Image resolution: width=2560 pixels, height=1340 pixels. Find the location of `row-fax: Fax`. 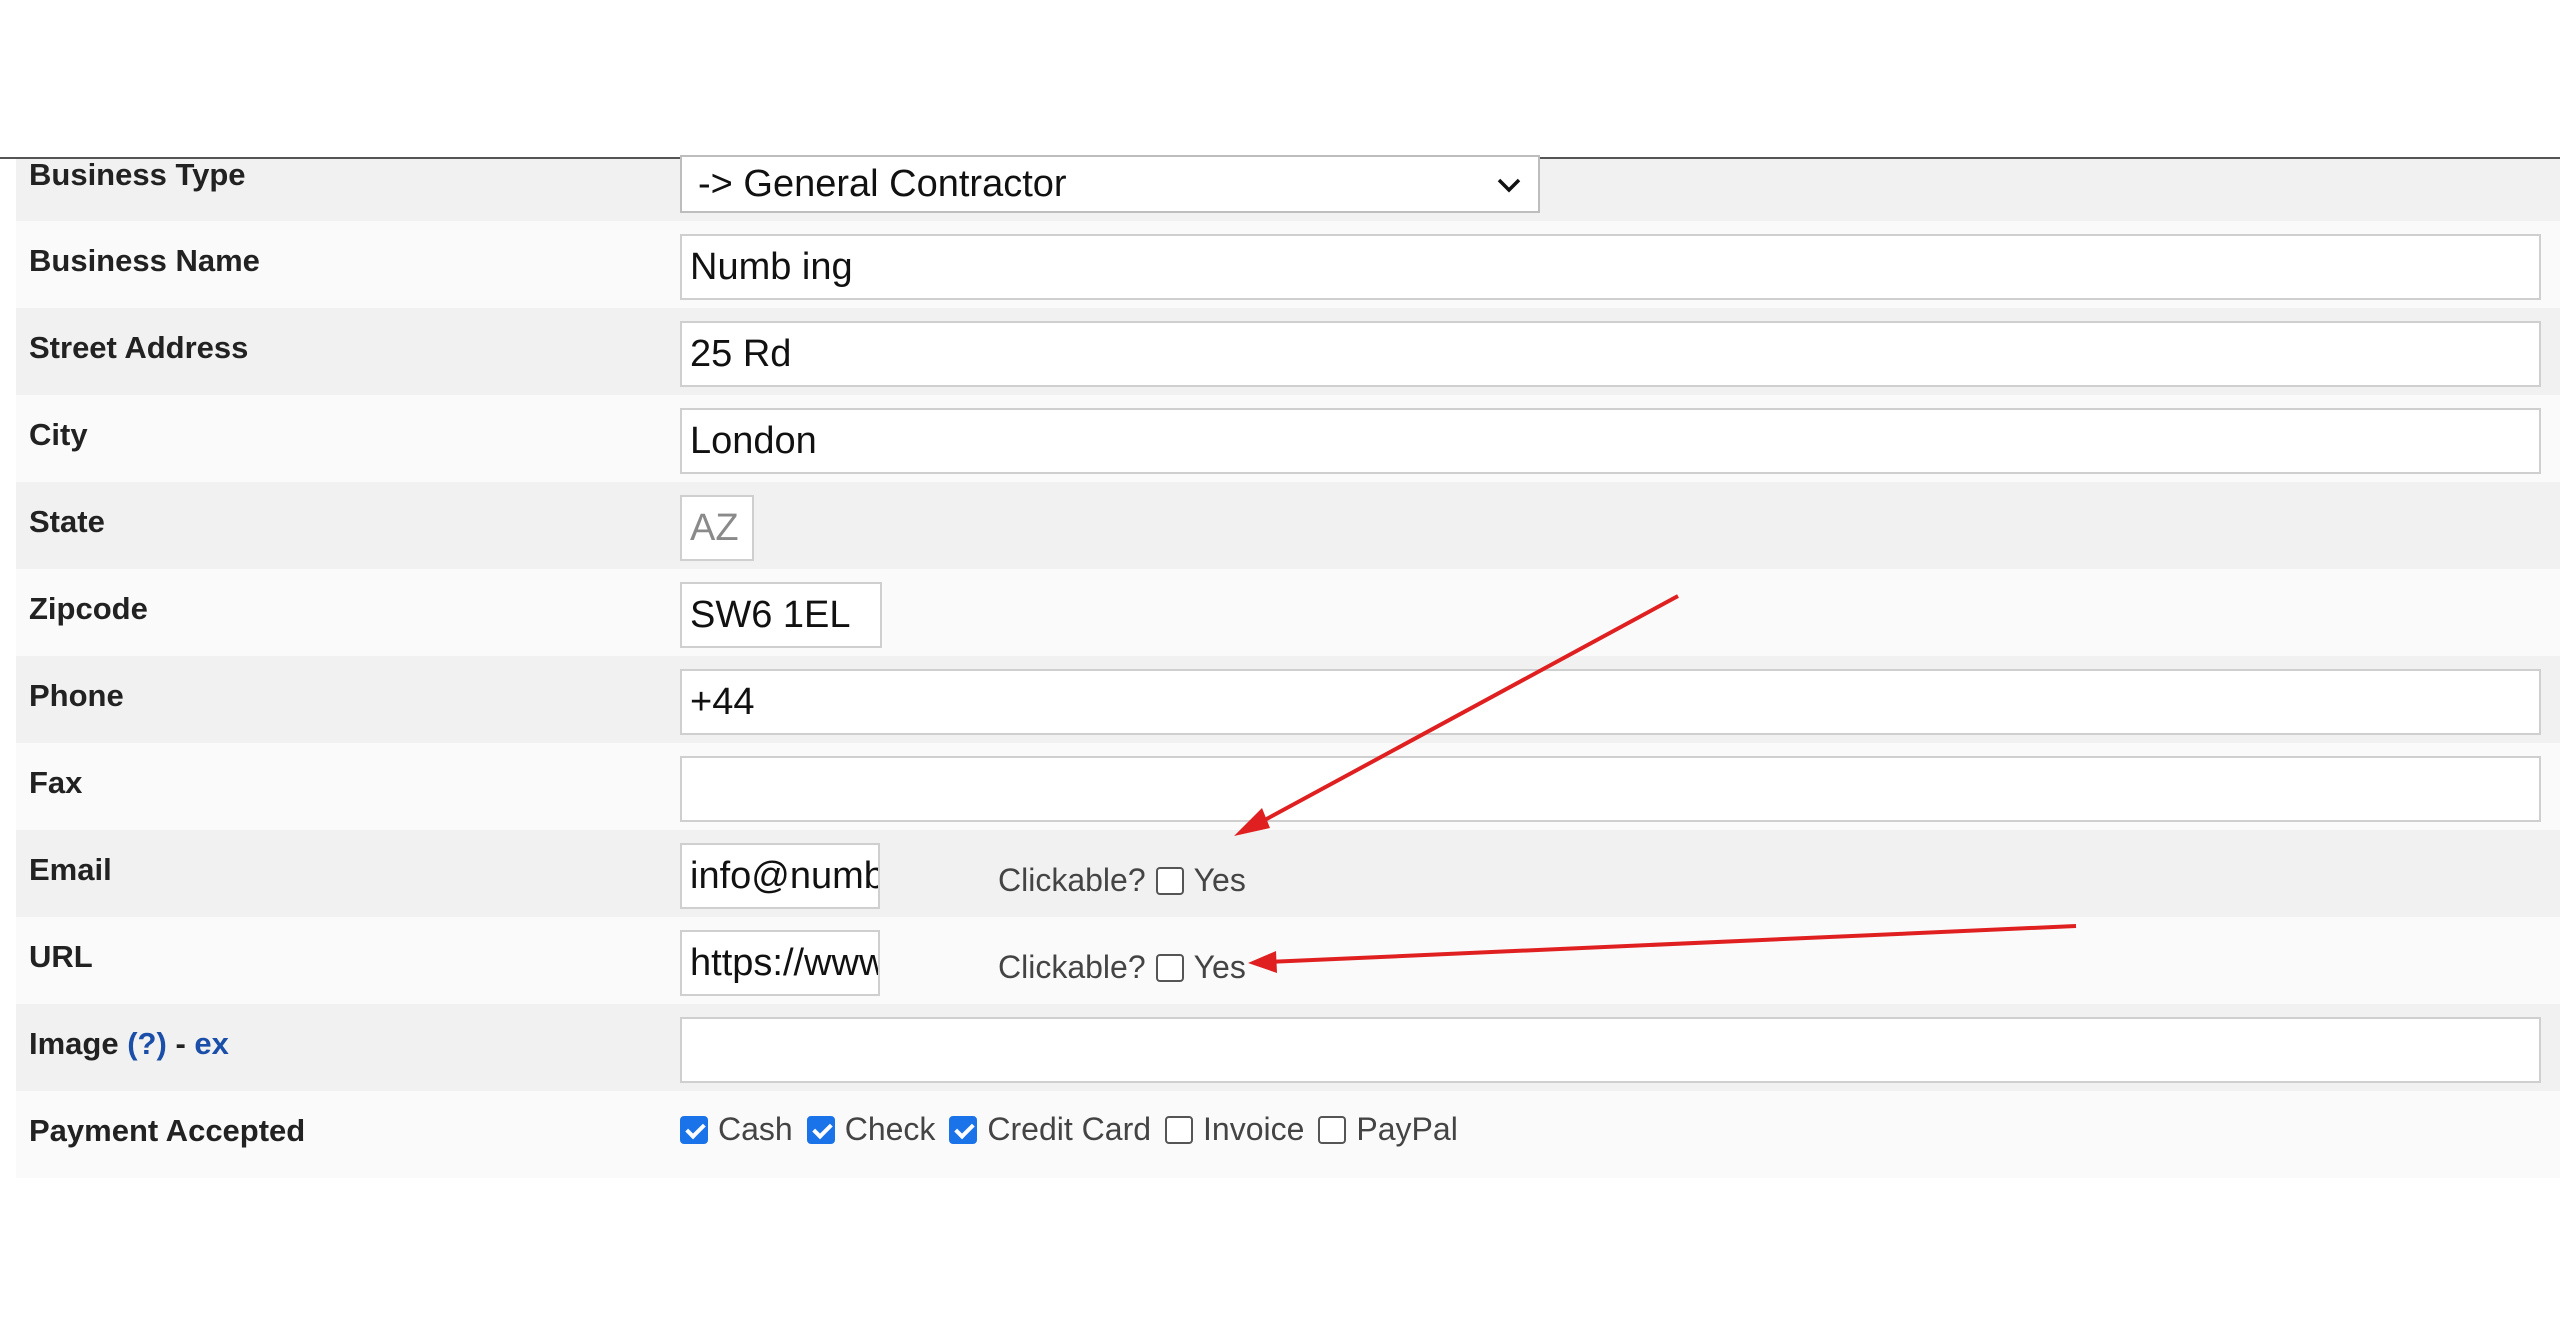

row-fax: Fax is located at coordinates (1288, 786).